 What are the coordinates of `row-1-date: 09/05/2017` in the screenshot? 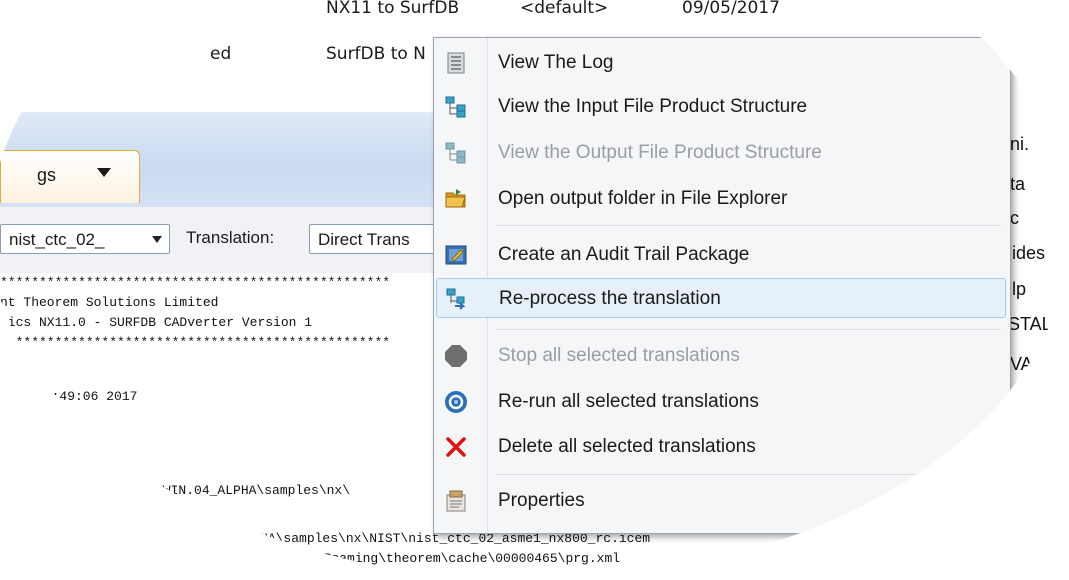 It's located at (731, 9).